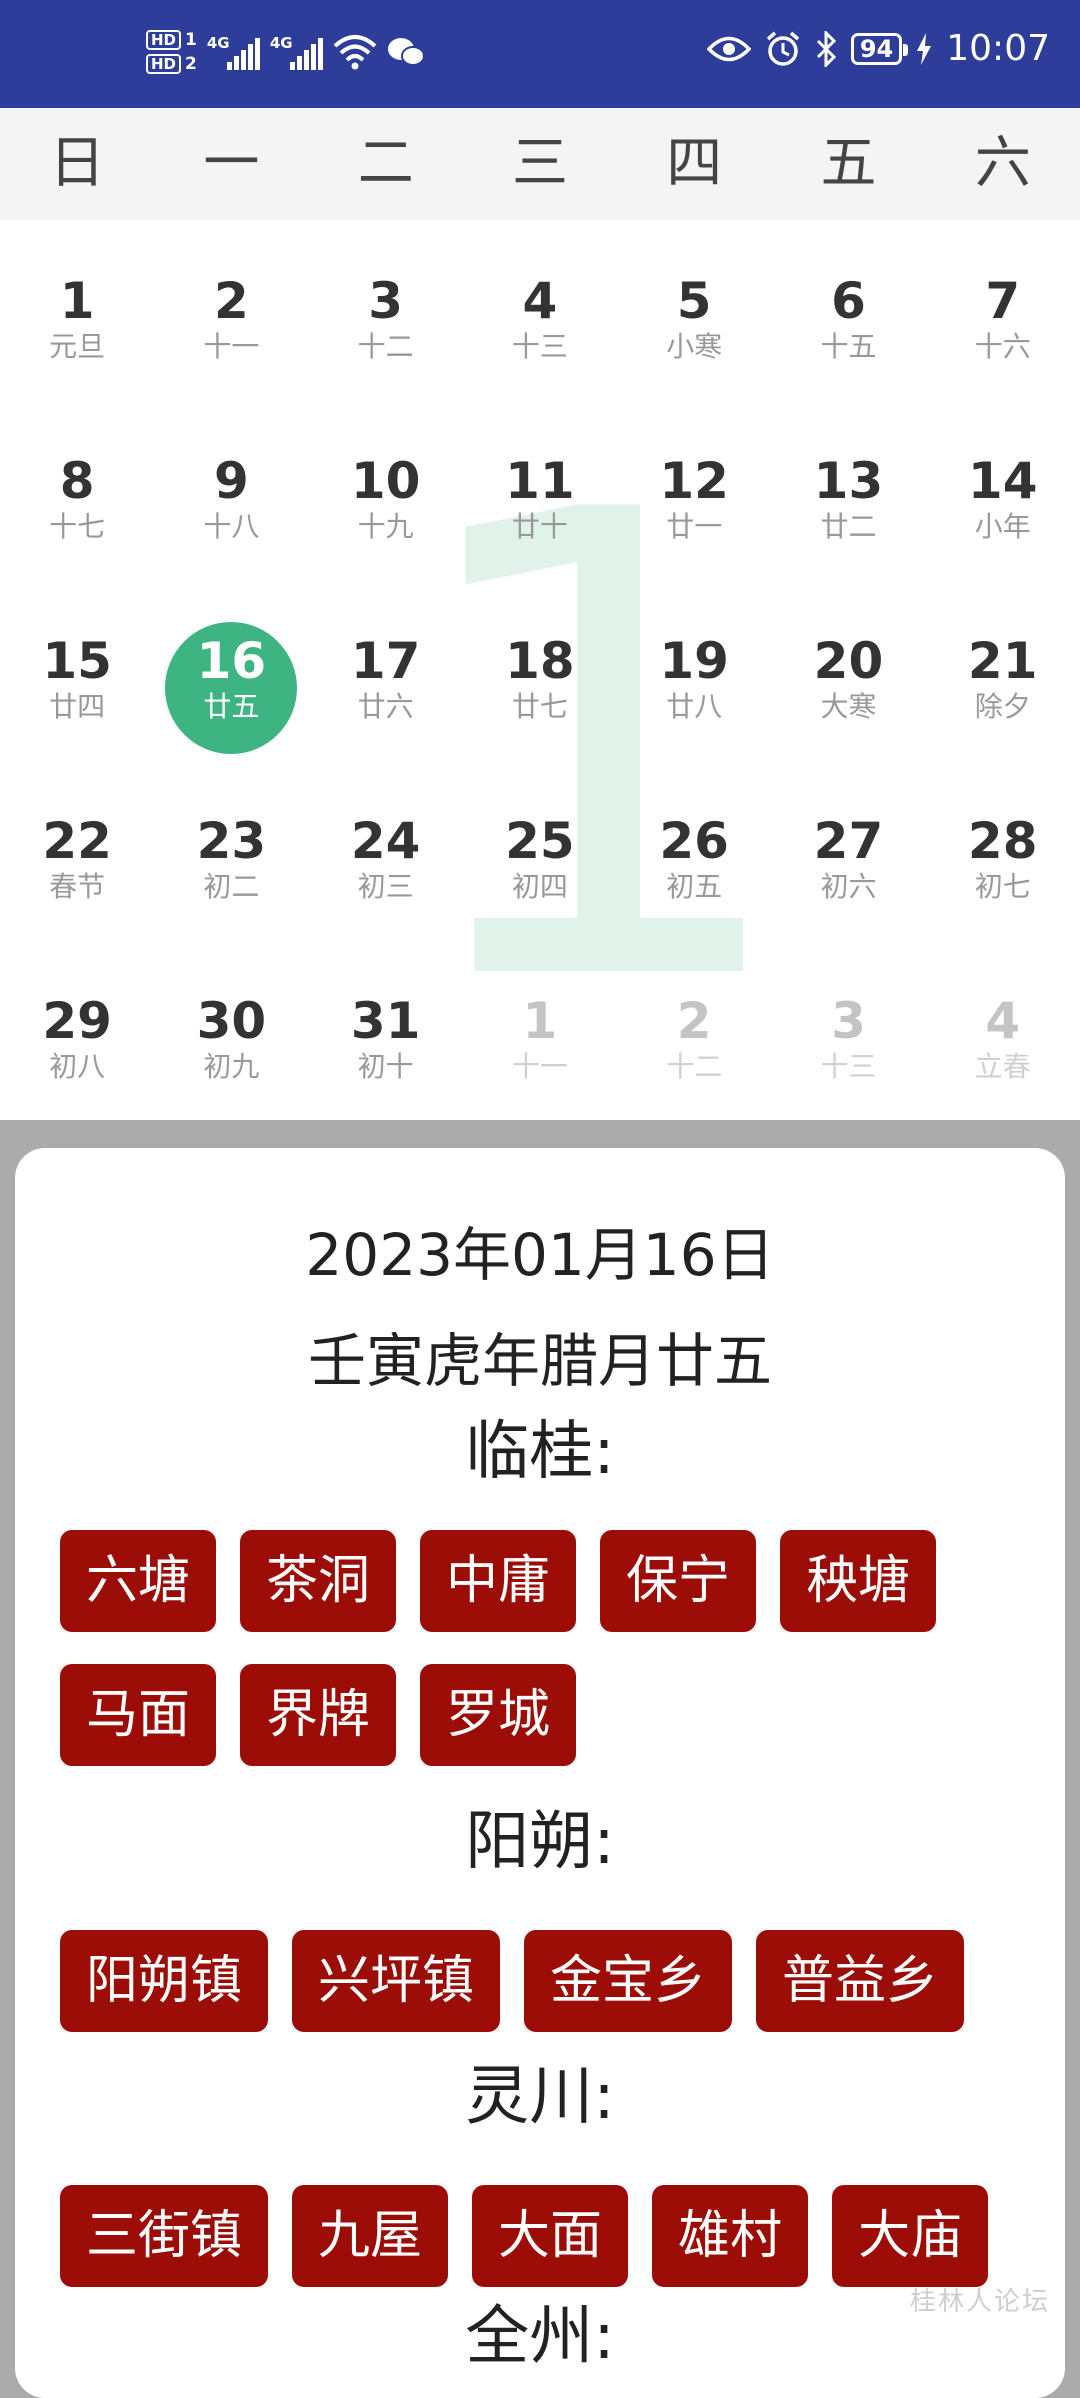 This screenshot has width=1080, height=2398. Describe the element at coordinates (231, 661) in the screenshot. I see `day-number: 16` at that location.